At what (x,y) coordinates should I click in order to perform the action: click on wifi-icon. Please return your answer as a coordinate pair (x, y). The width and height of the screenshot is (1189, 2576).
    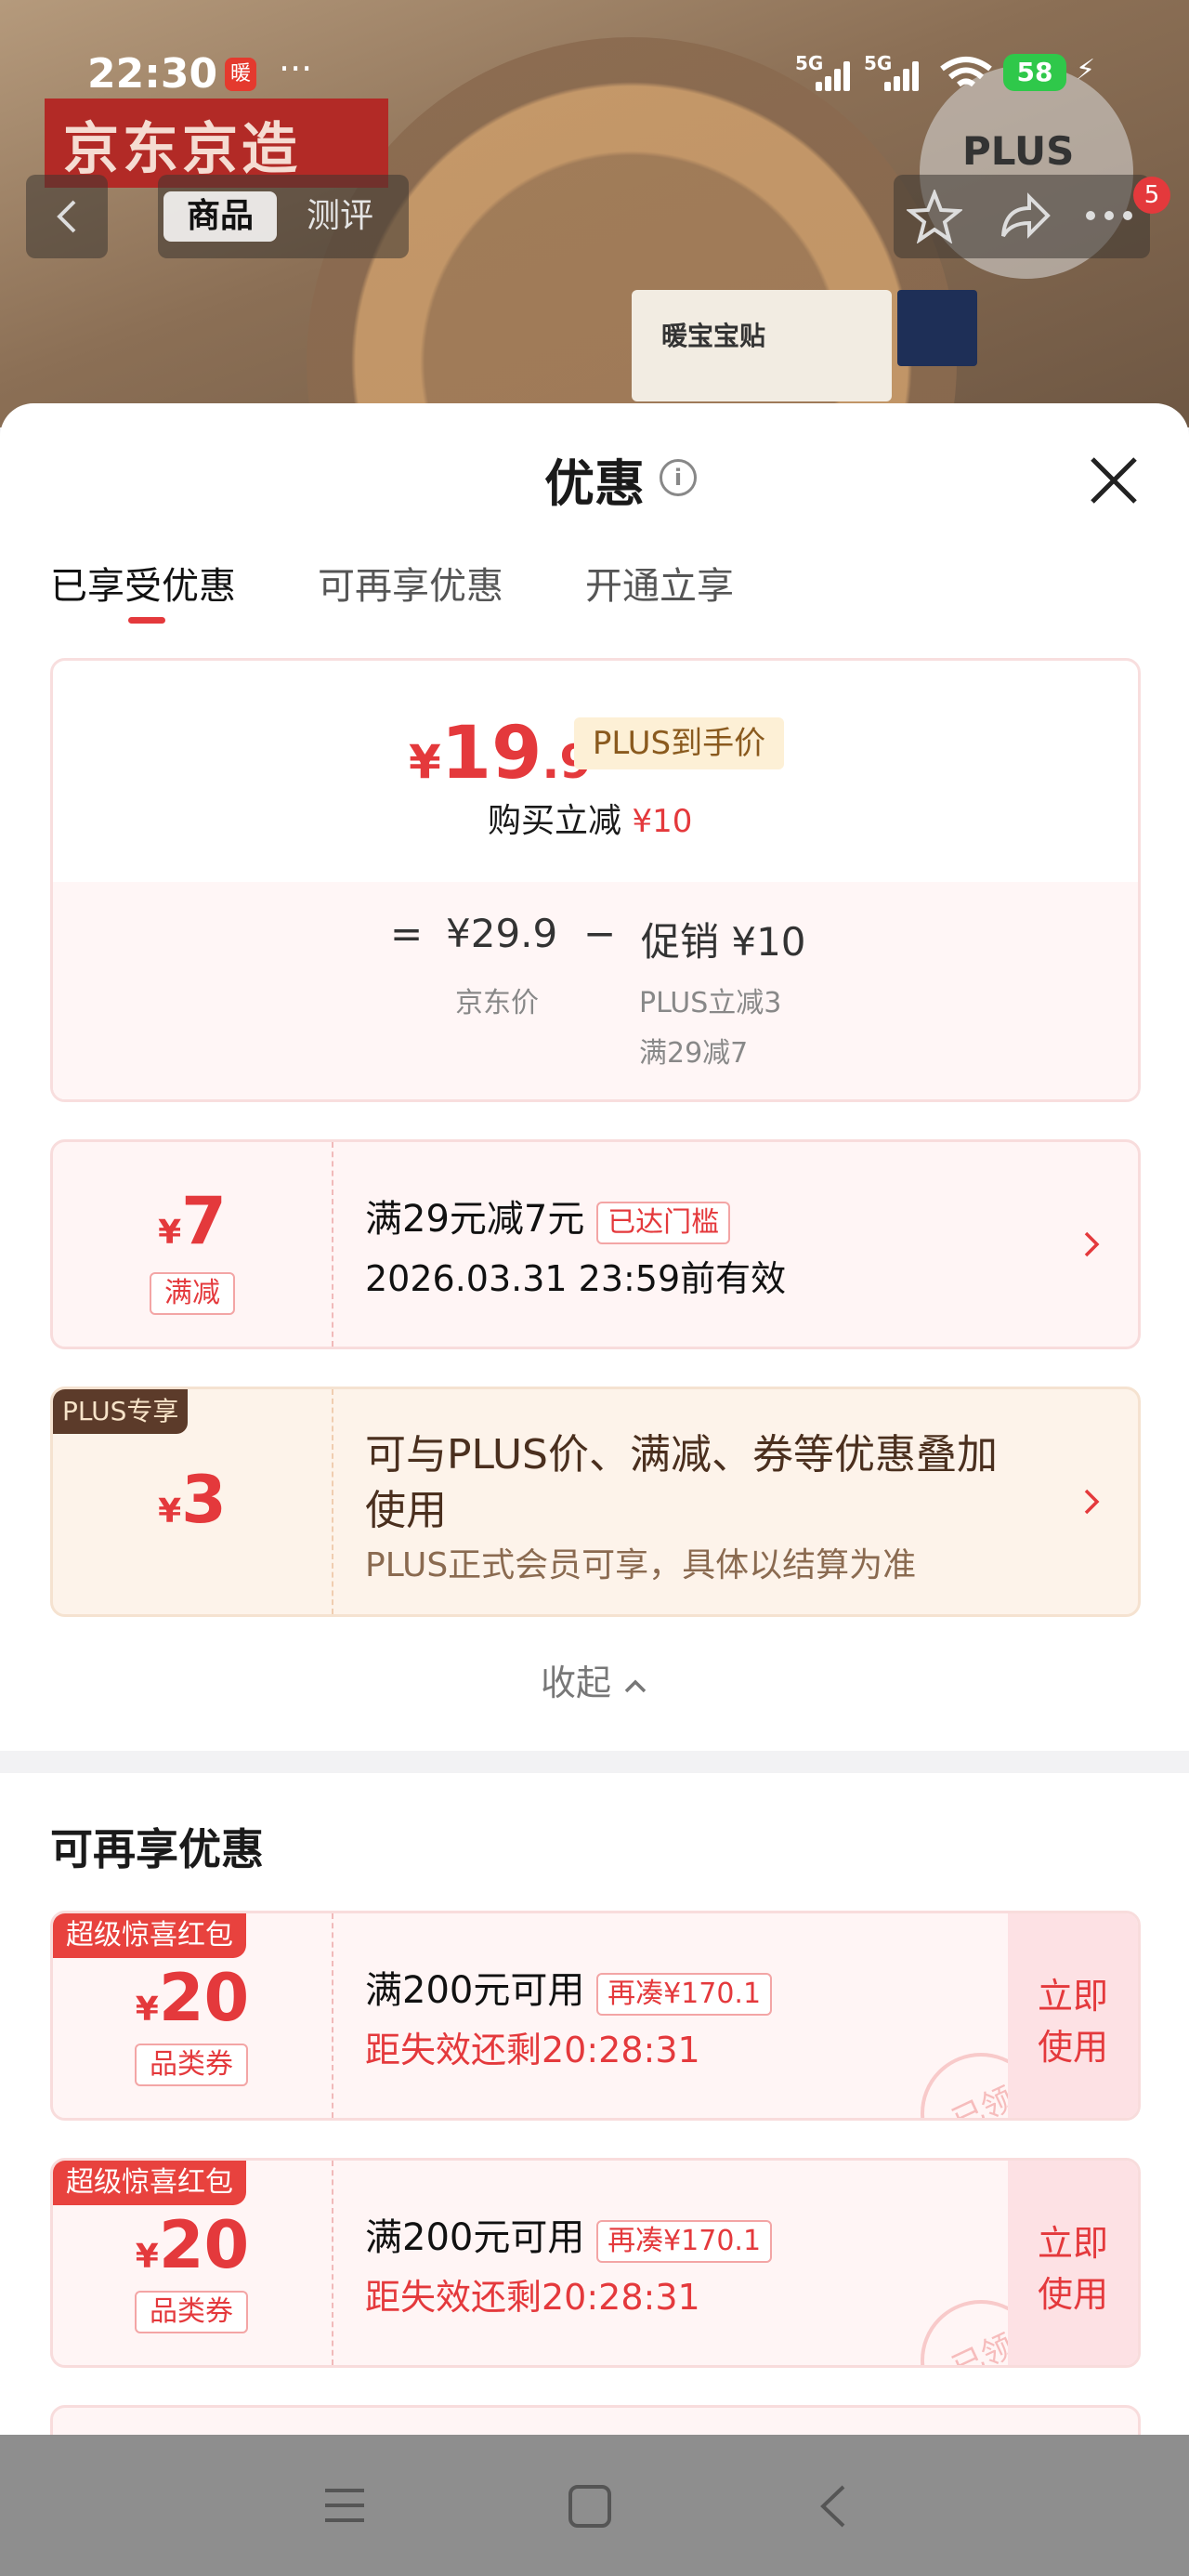
    Looking at the image, I should click on (966, 72).